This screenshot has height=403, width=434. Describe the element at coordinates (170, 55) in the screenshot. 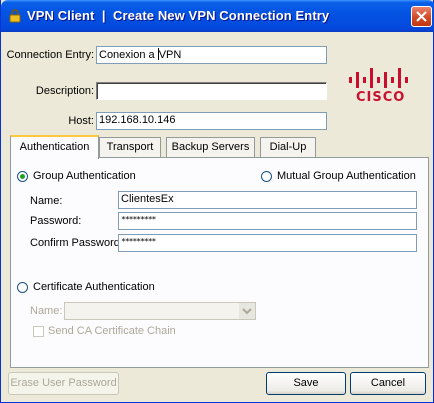

I see `connection-entry-value-end: VPN` at that location.